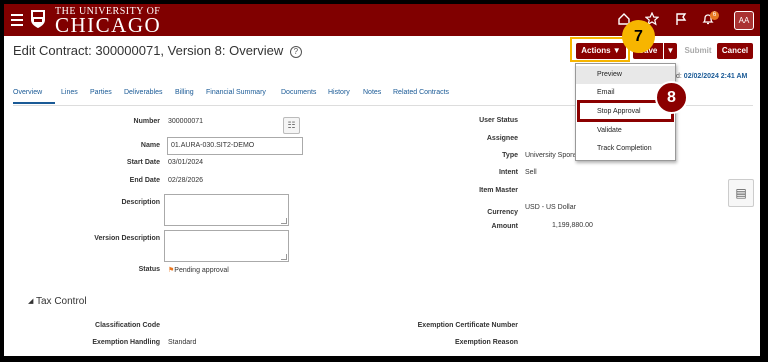 Image resolution: width=768 pixels, height=362 pixels. I want to click on amount-label: Amount, so click(504, 226).